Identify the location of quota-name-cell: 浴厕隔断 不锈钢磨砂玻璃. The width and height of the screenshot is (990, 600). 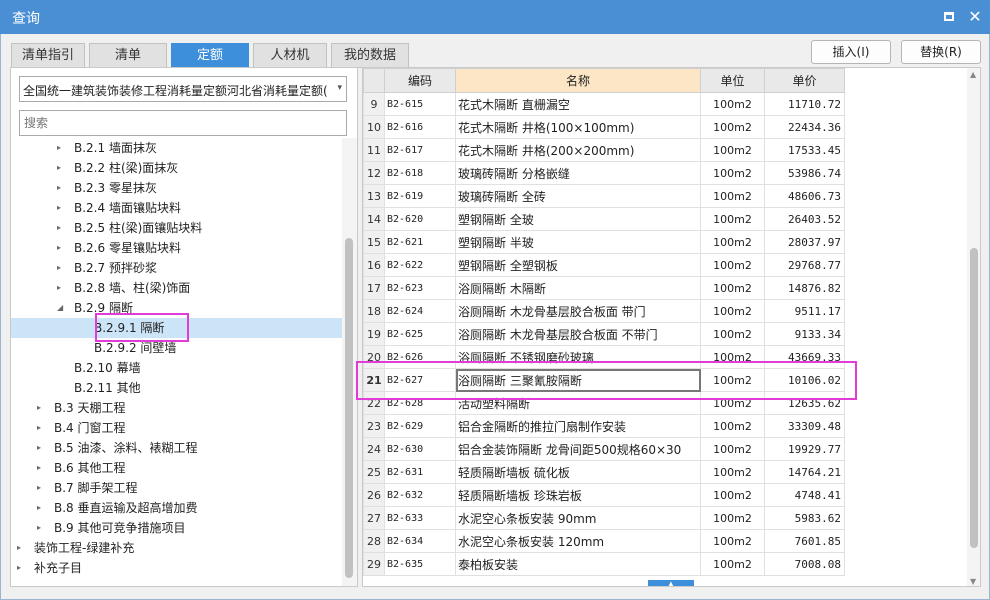
(578, 357).